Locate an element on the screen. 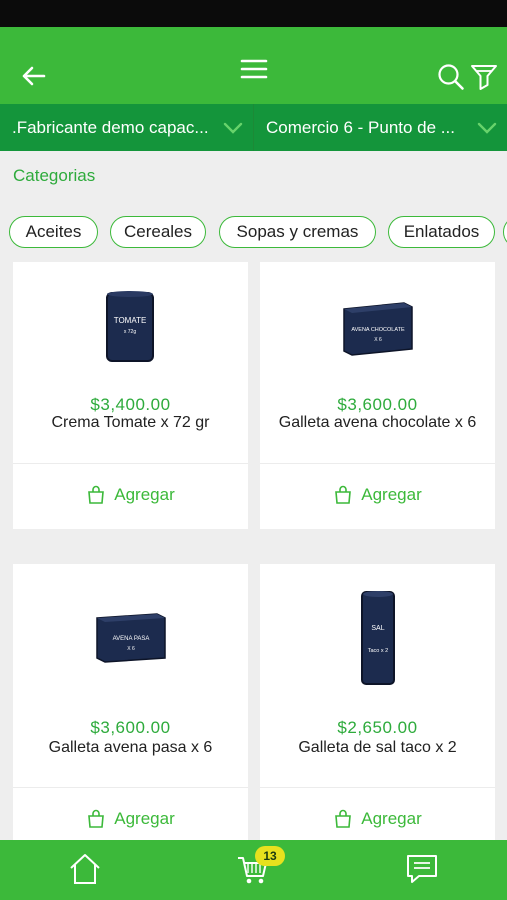 The image size is (507, 900). pack-label: AVENA CHOCOLATE is located at coordinates (378, 330).